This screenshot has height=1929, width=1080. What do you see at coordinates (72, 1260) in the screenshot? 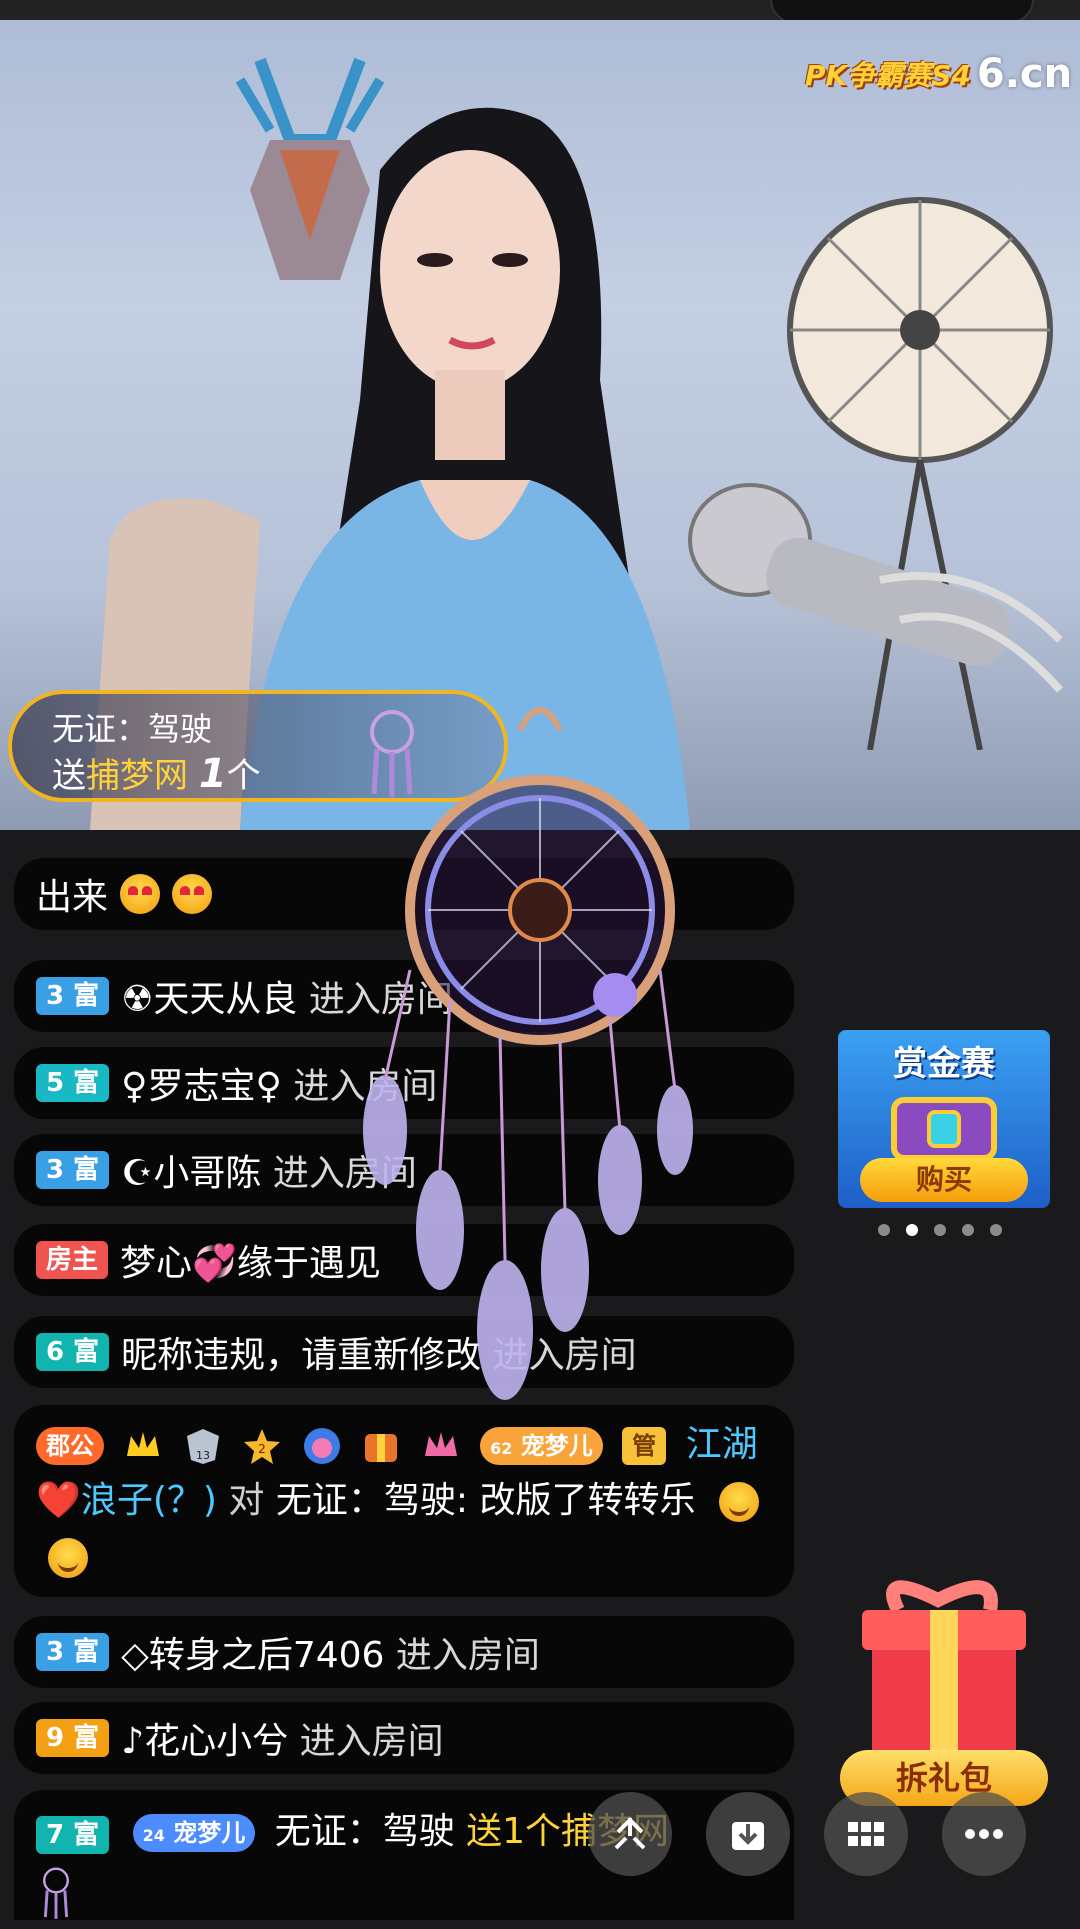
I see `host-badge: 房主` at bounding box center [72, 1260].